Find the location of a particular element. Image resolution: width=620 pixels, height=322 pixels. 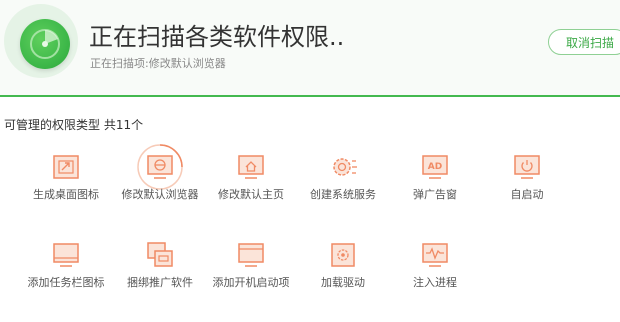

permission-label: 捆绑推广软件 is located at coordinates (160, 282).